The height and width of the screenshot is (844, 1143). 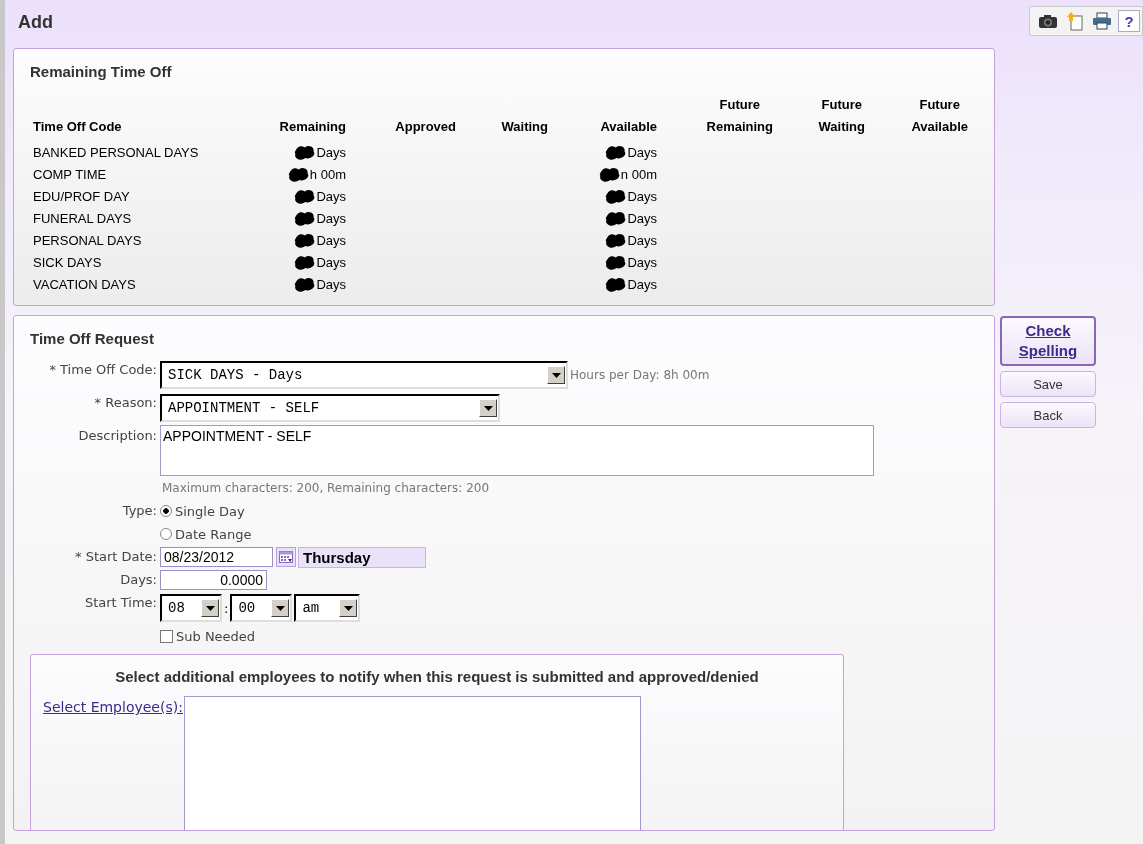 What do you see at coordinates (362, 557) in the screenshot?
I see `weekday-display: Thursday` at bounding box center [362, 557].